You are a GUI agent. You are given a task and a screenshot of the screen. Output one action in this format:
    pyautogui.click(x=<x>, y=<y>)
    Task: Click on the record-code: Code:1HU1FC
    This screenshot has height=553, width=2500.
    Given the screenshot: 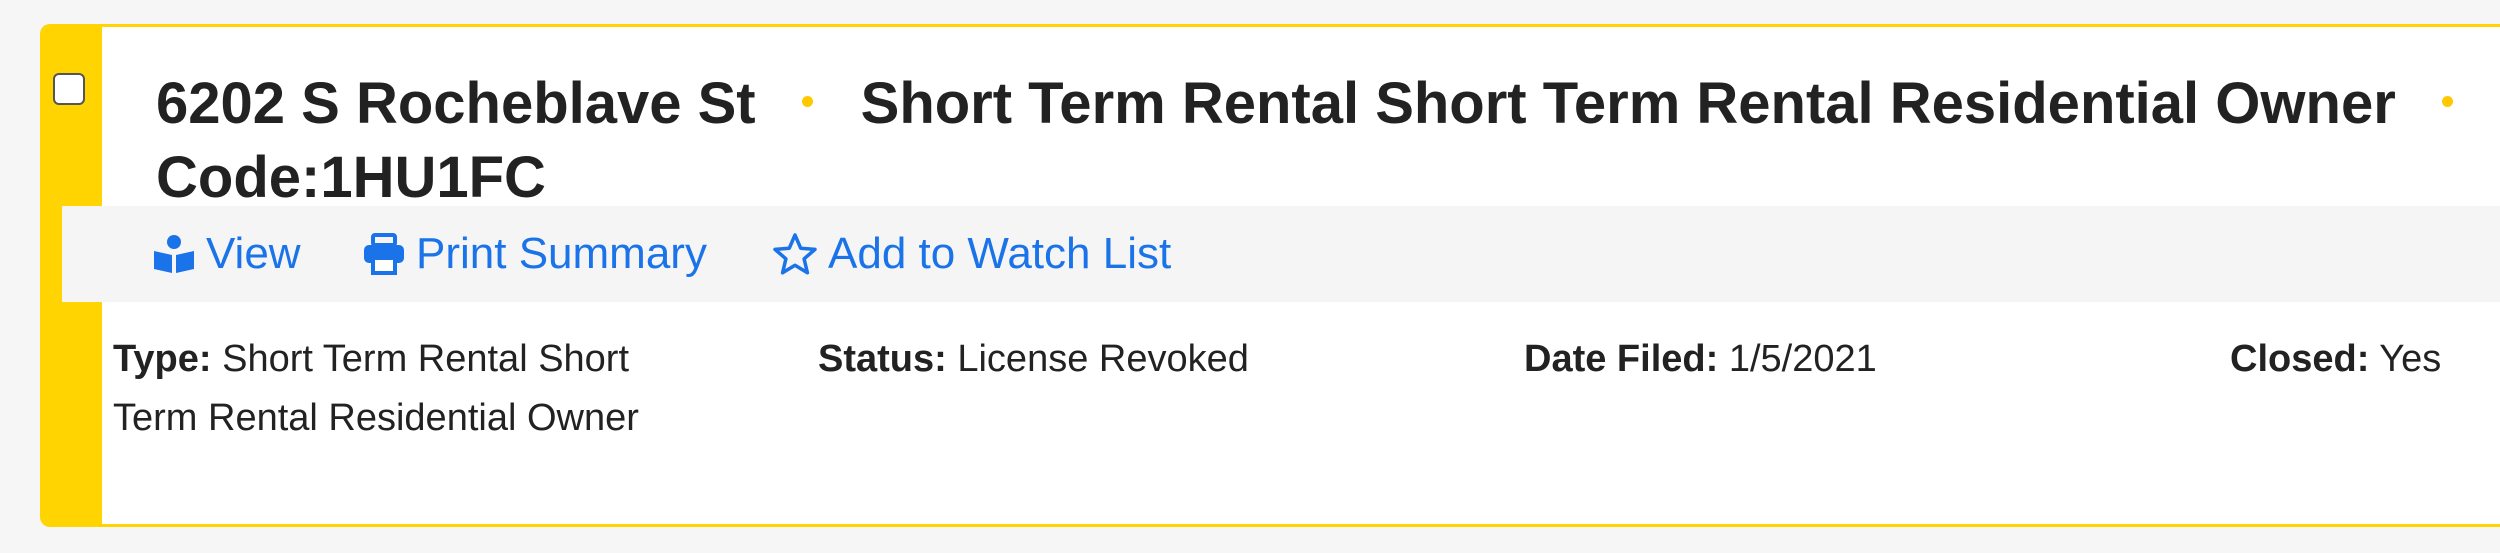 What is the action you would take?
    pyautogui.click(x=351, y=177)
    